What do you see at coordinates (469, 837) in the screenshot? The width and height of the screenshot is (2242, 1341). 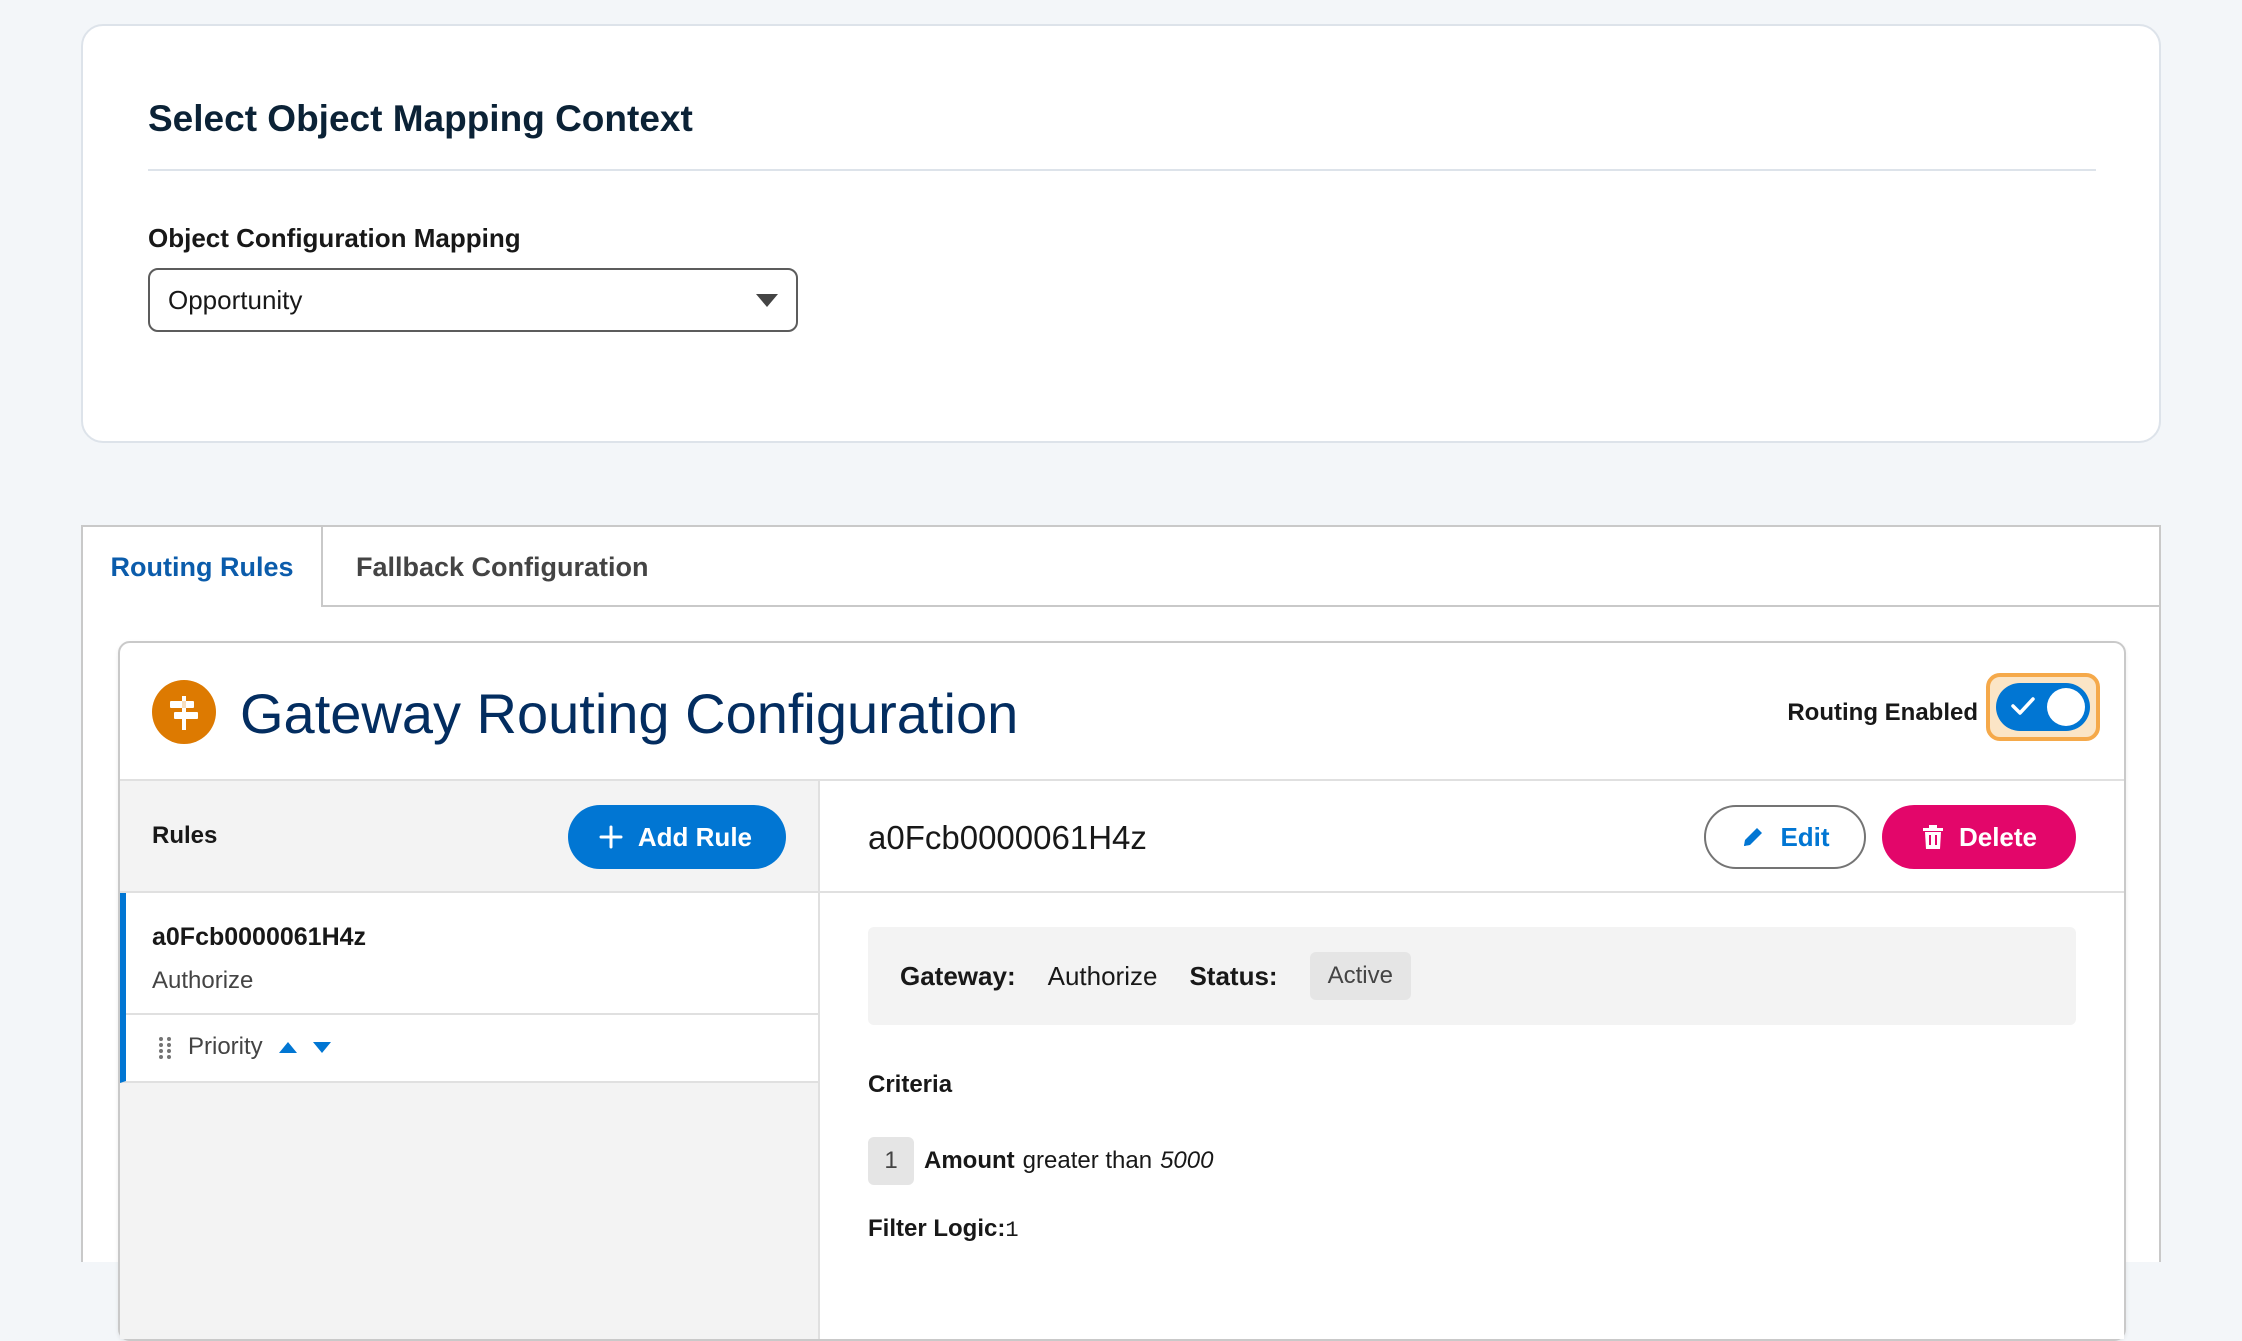 I see `rules-panel-header: Rules Add Rule` at bounding box center [469, 837].